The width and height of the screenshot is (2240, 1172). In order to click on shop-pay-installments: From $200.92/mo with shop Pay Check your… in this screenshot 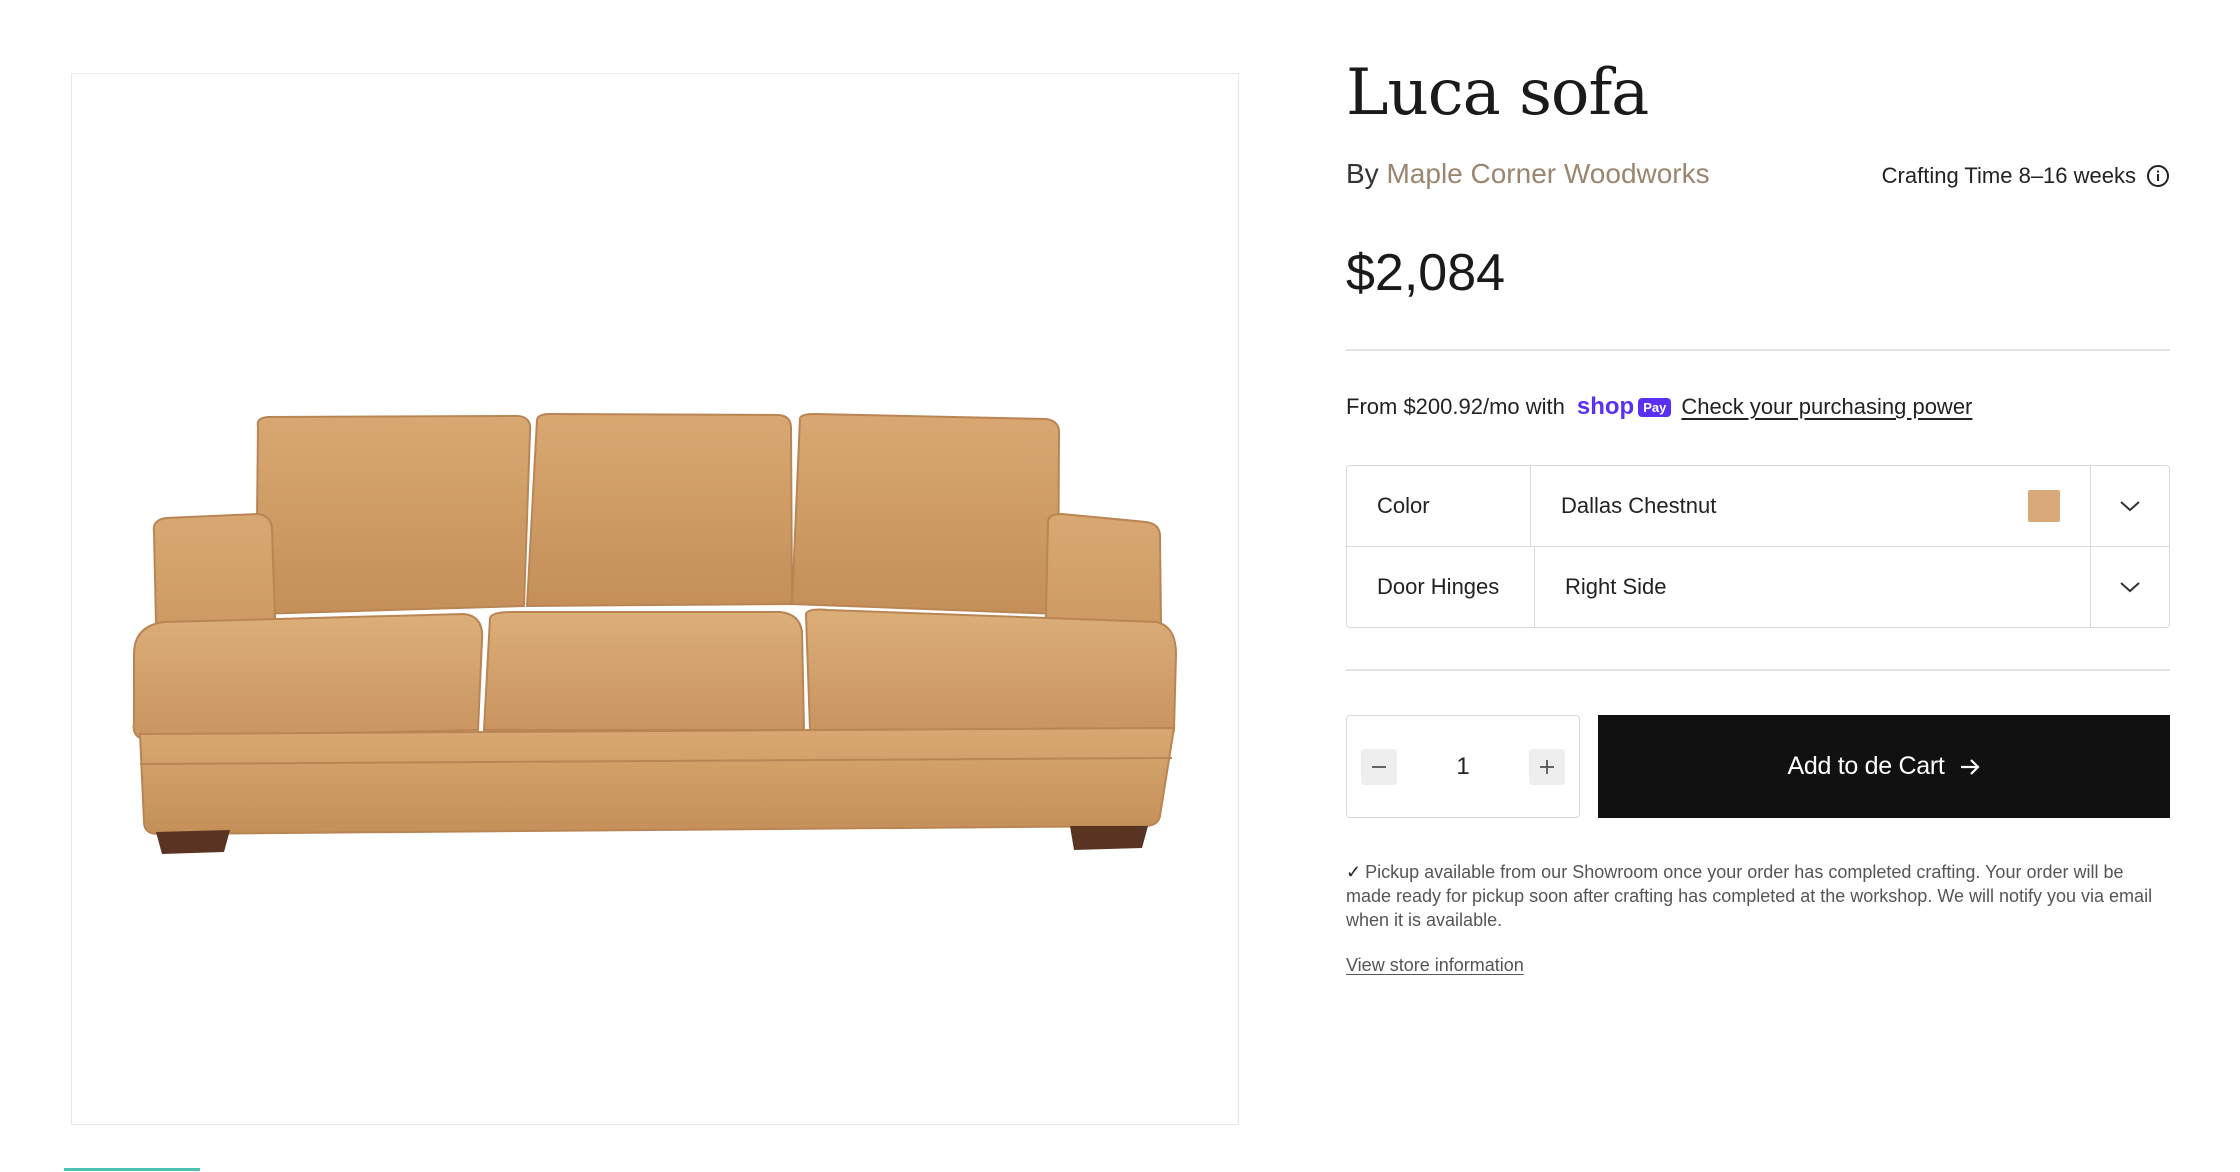, I will do `click(1659, 407)`.